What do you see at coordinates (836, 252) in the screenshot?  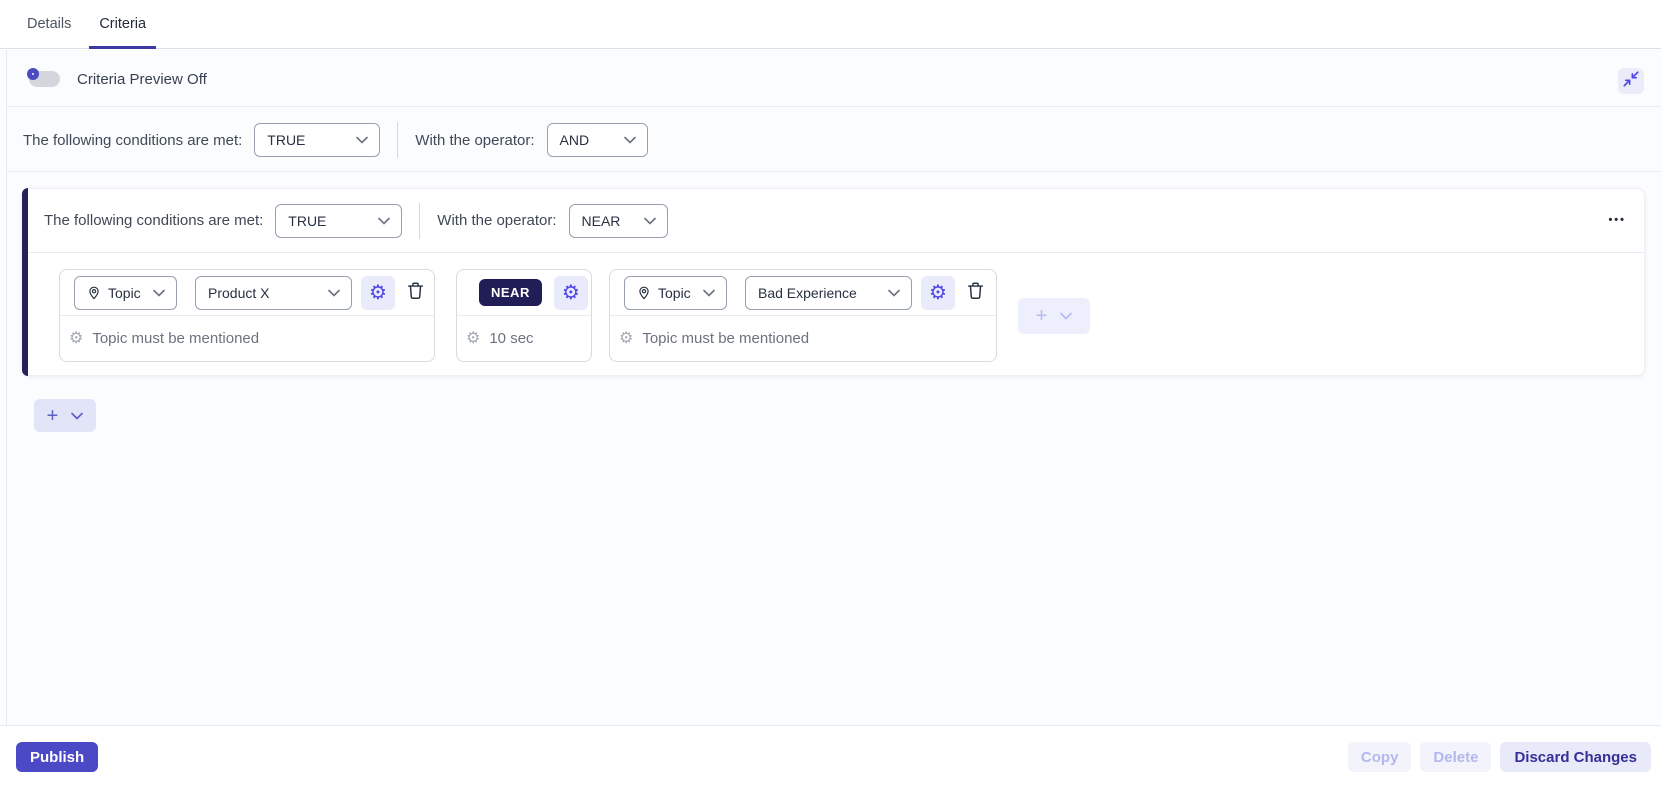 I see `group-divider` at bounding box center [836, 252].